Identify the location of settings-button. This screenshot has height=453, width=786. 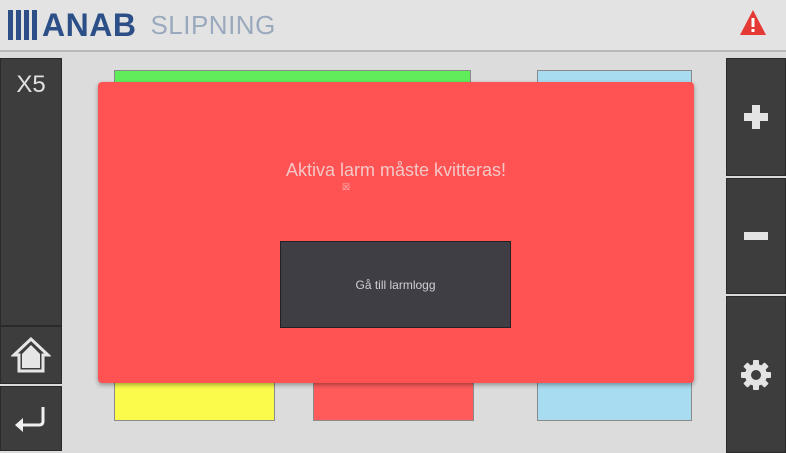
(756, 374).